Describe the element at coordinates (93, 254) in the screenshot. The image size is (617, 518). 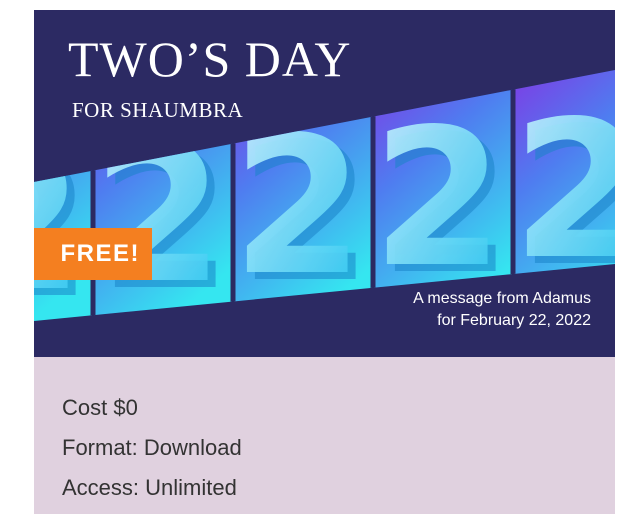
I see `free-badge: FREE!` at that location.